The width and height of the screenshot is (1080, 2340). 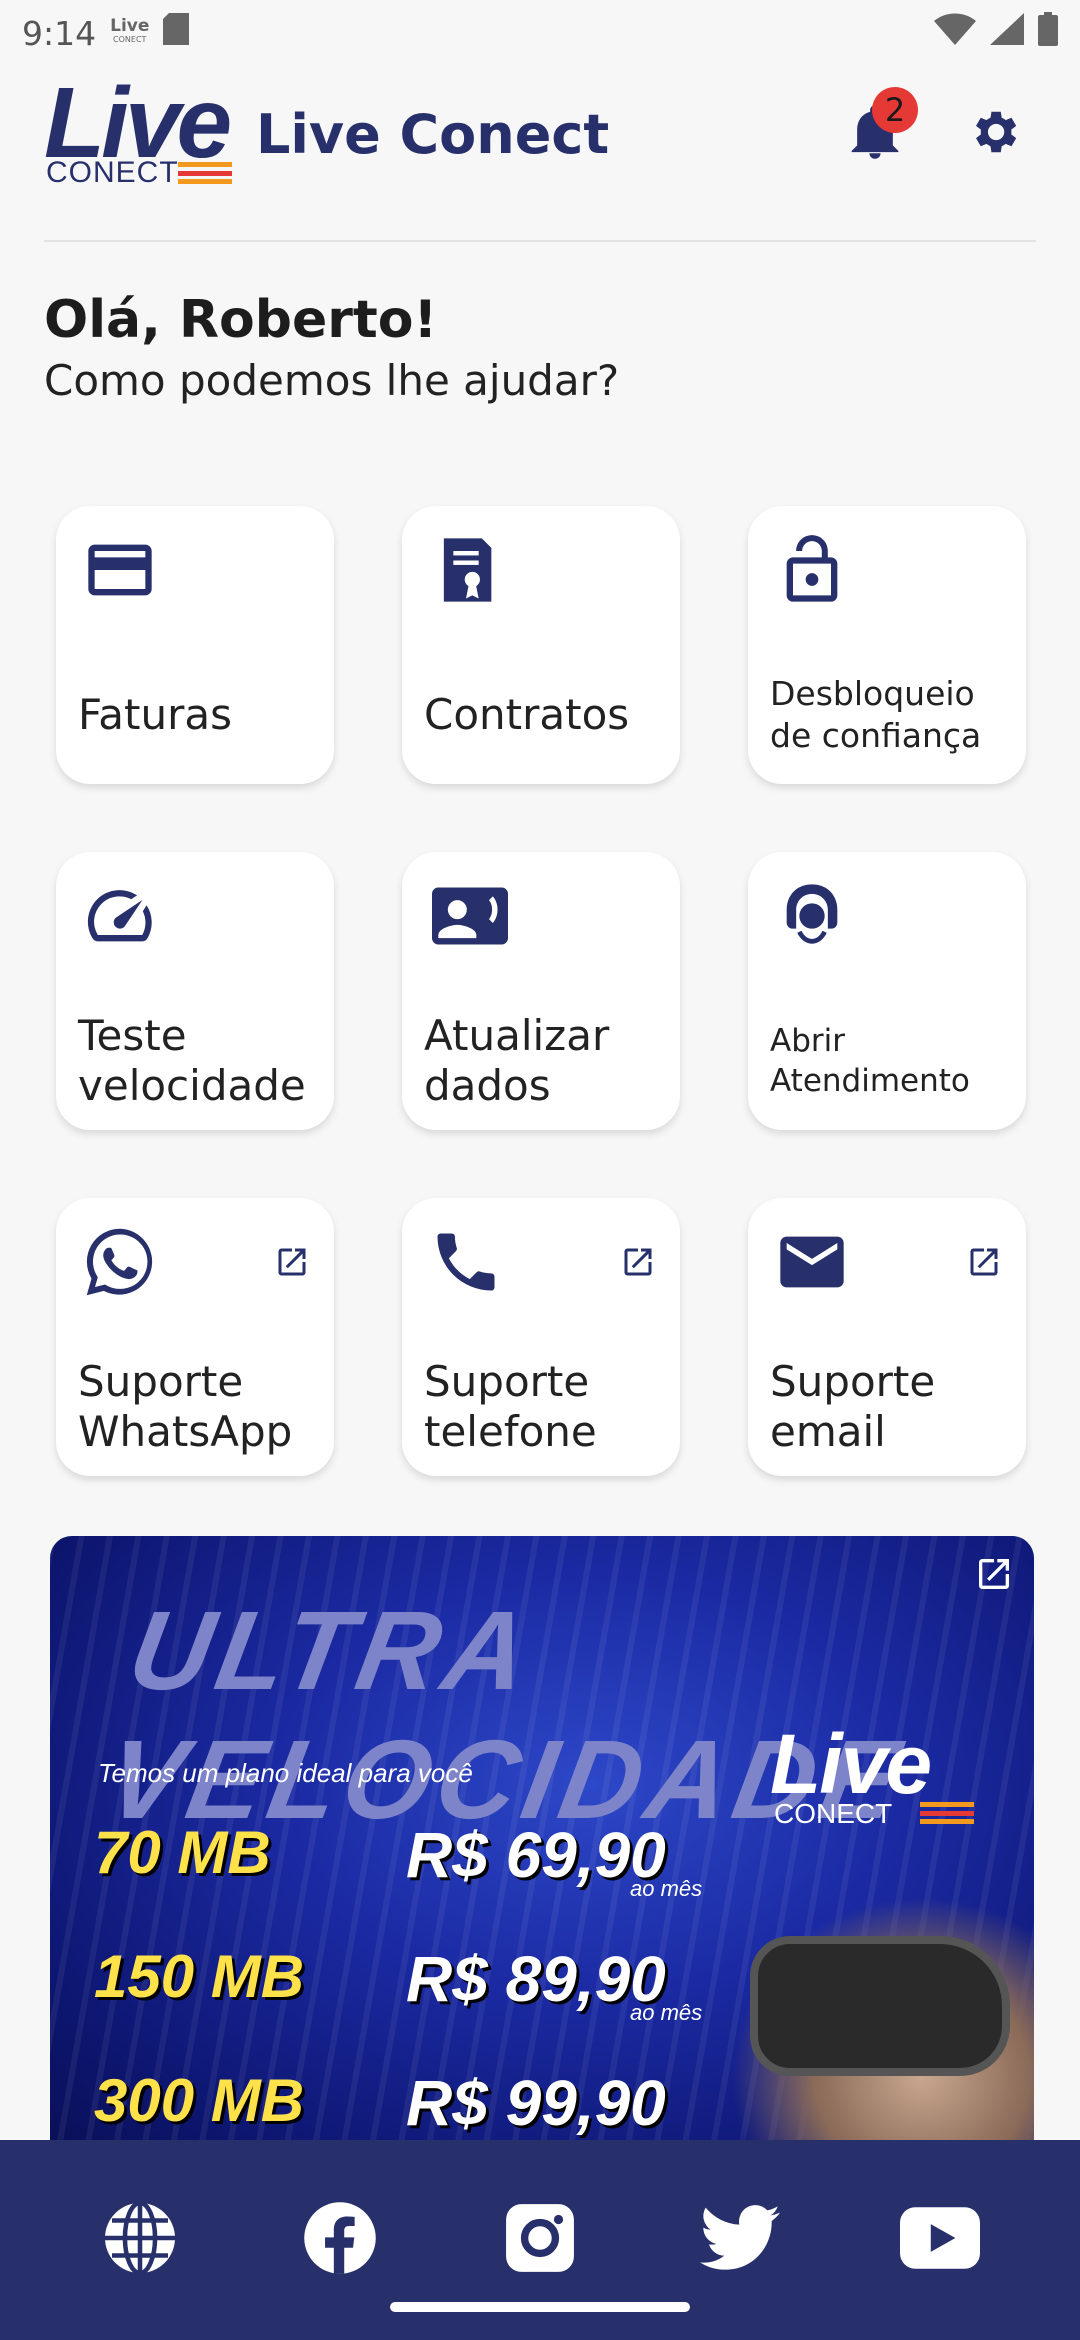 I want to click on sd-card-icon, so click(x=176, y=33).